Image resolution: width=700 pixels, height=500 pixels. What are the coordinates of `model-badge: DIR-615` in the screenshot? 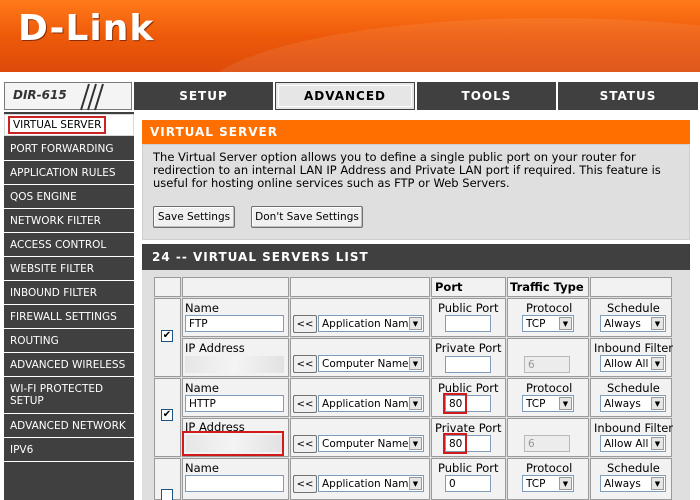 It's located at (68, 96).